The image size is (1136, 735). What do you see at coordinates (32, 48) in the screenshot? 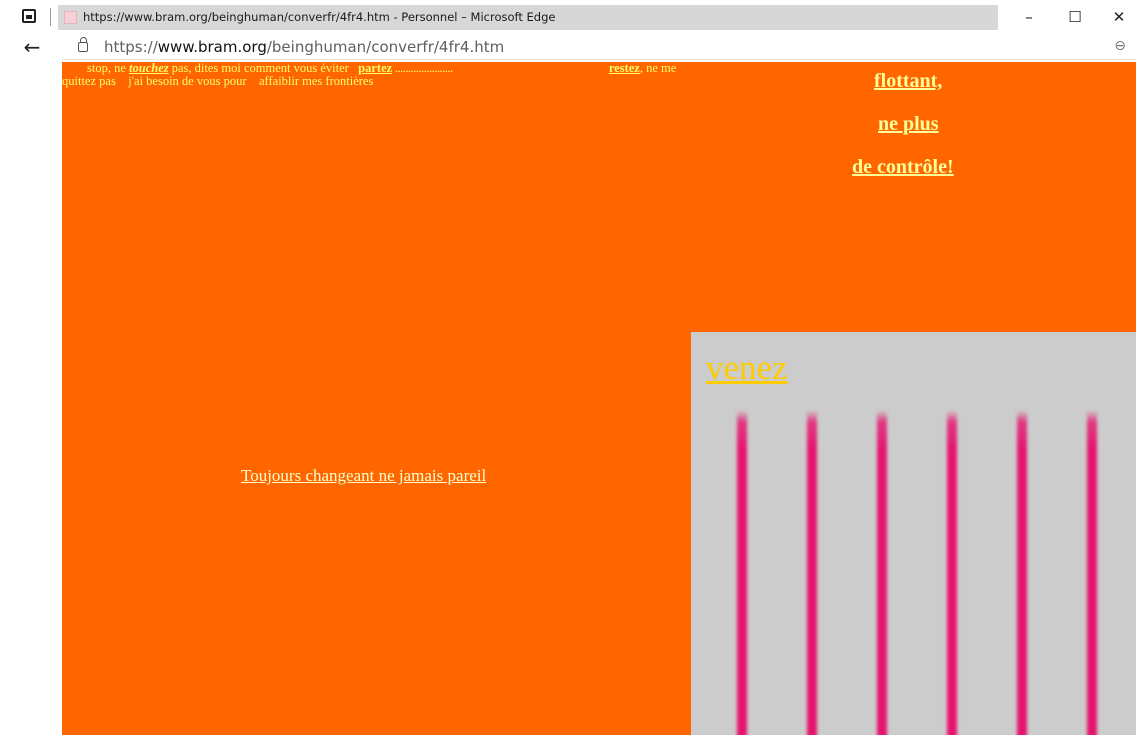
I see `back-button: ←` at bounding box center [32, 48].